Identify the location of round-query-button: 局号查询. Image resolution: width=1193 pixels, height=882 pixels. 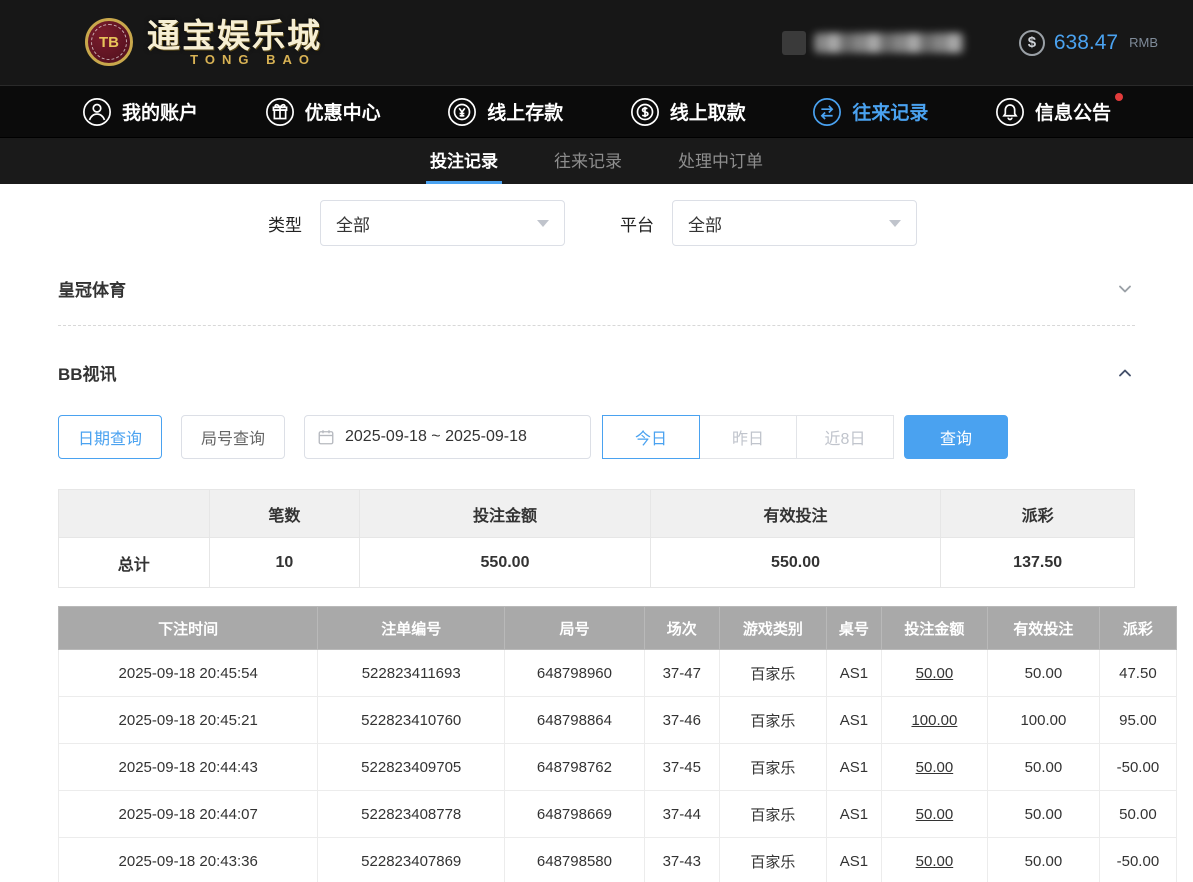
(233, 437).